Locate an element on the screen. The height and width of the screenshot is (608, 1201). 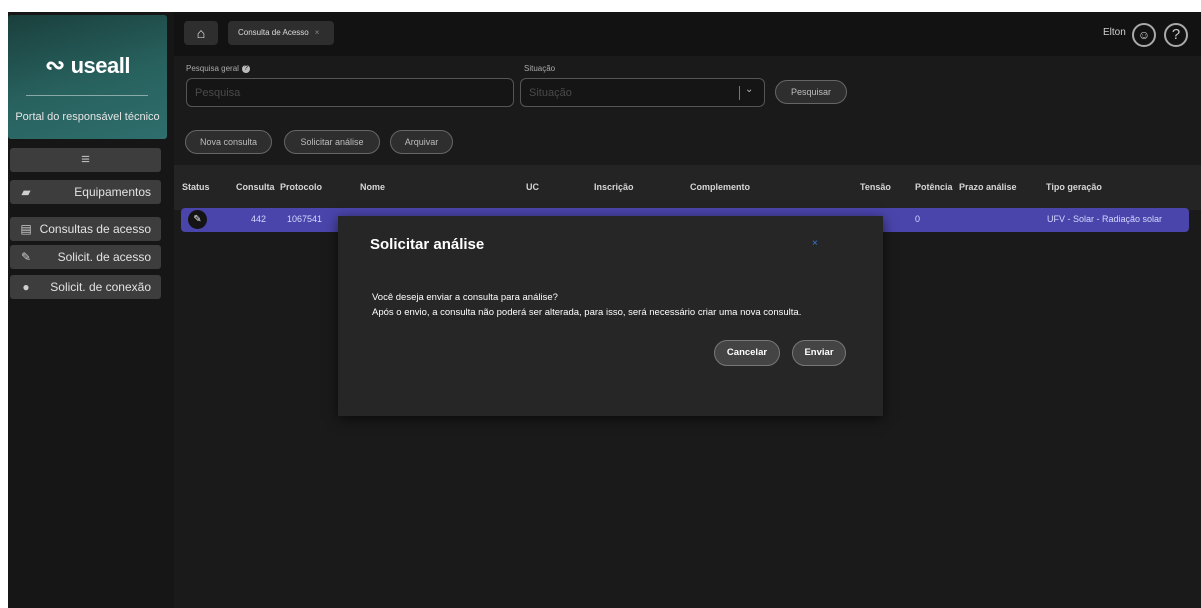
close-icon: × is located at coordinates (815, 243).